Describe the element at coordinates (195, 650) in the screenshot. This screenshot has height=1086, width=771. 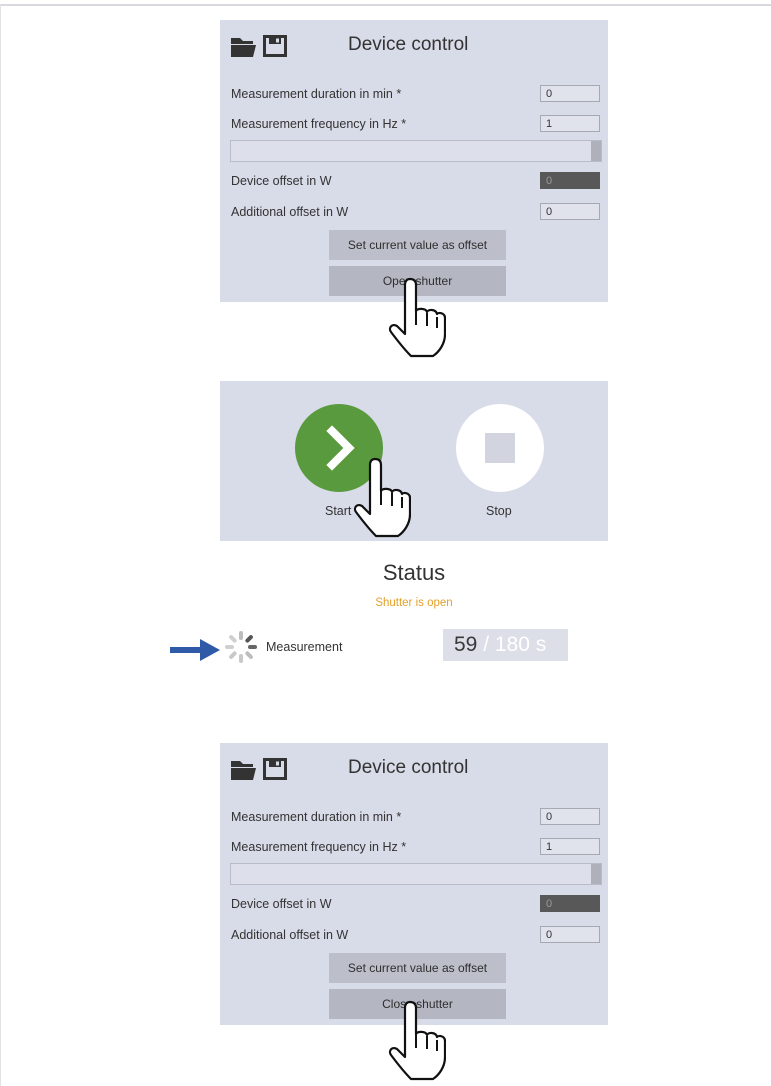
I see `arrow-right-icon` at that location.